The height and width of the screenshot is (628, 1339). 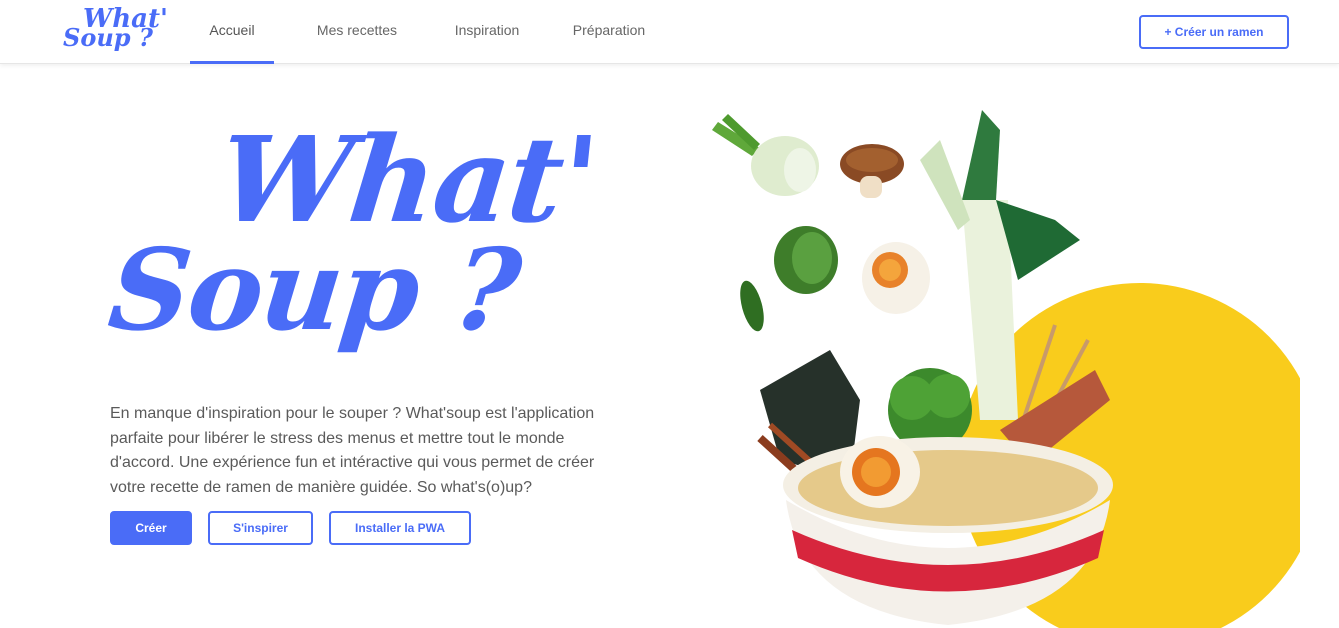 What do you see at coordinates (400, 528) in the screenshot?
I see `install-pwa-button: Installer la PWA` at bounding box center [400, 528].